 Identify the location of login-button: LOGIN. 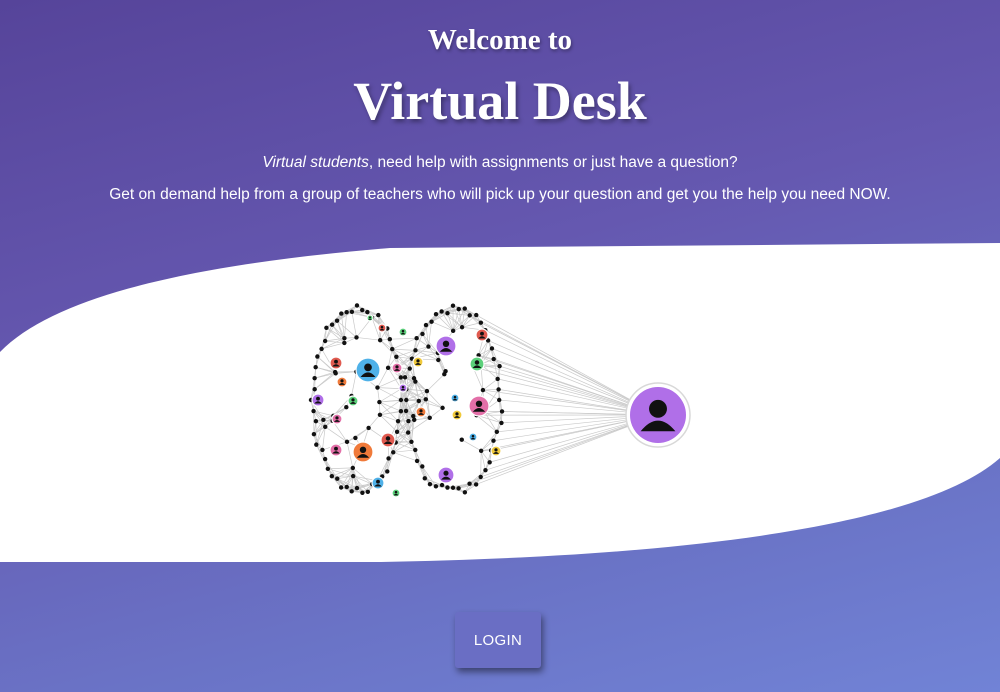
(498, 640).